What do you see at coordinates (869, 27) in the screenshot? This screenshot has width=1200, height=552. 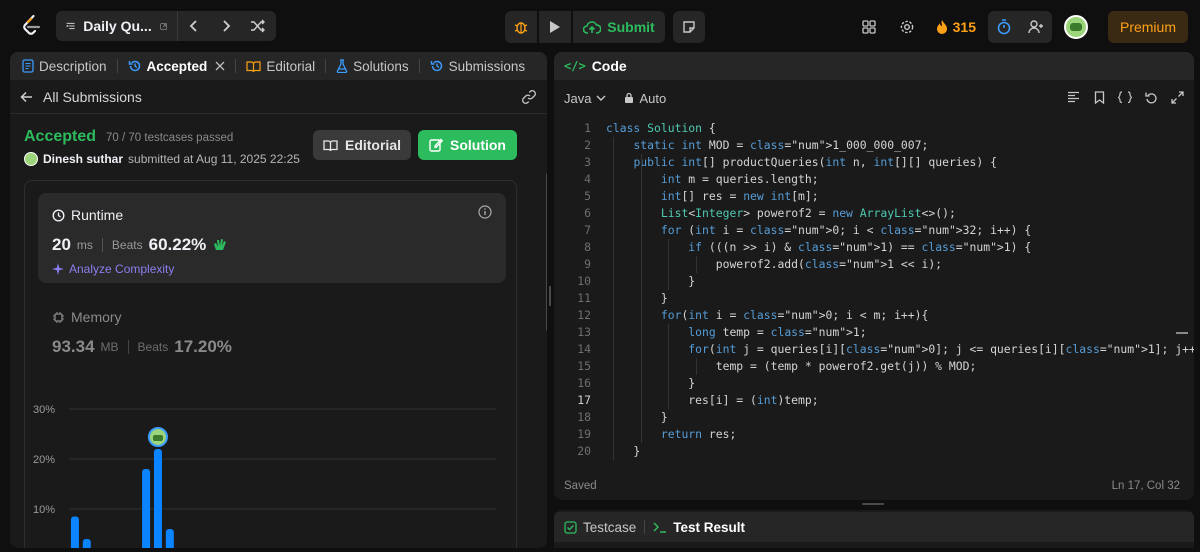 I see `layout-button` at bounding box center [869, 27].